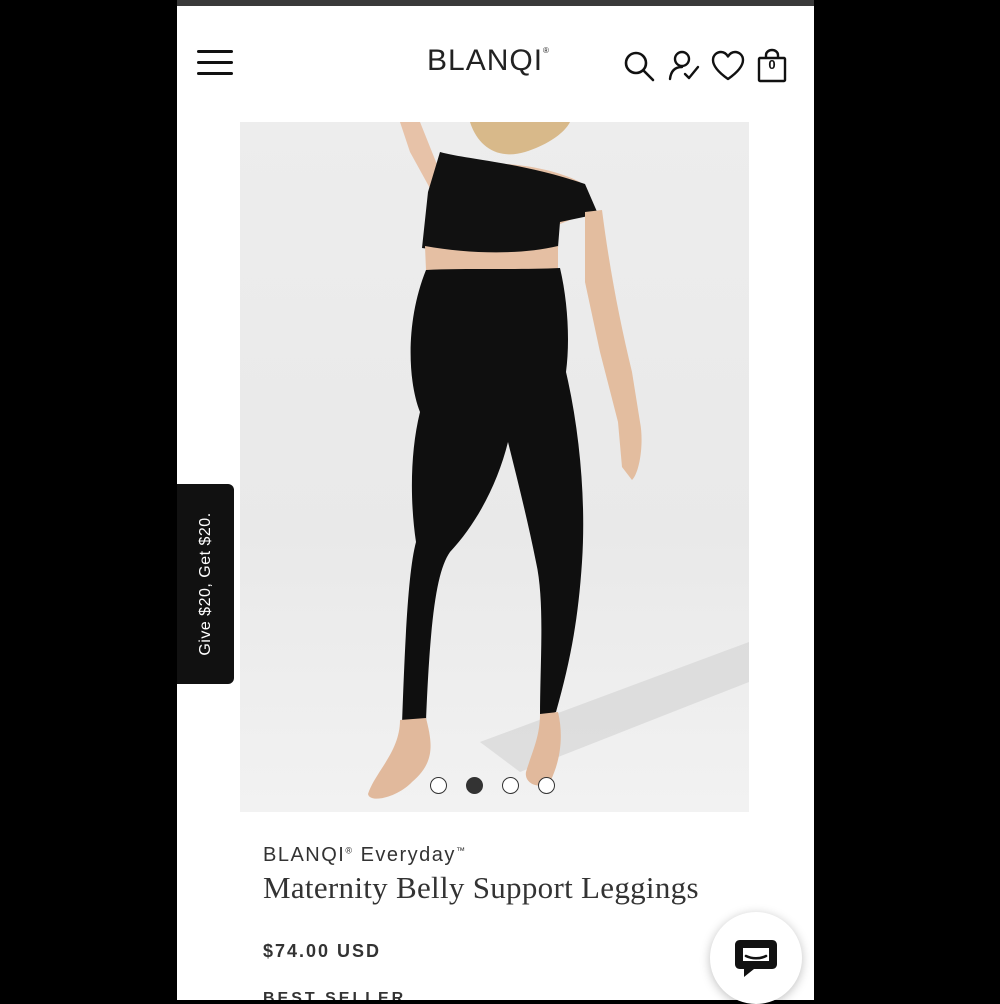 This screenshot has height=1004, width=1000. What do you see at coordinates (408, 855) in the screenshot?
I see `collection-name: Everyday` at bounding box center [408, 855].